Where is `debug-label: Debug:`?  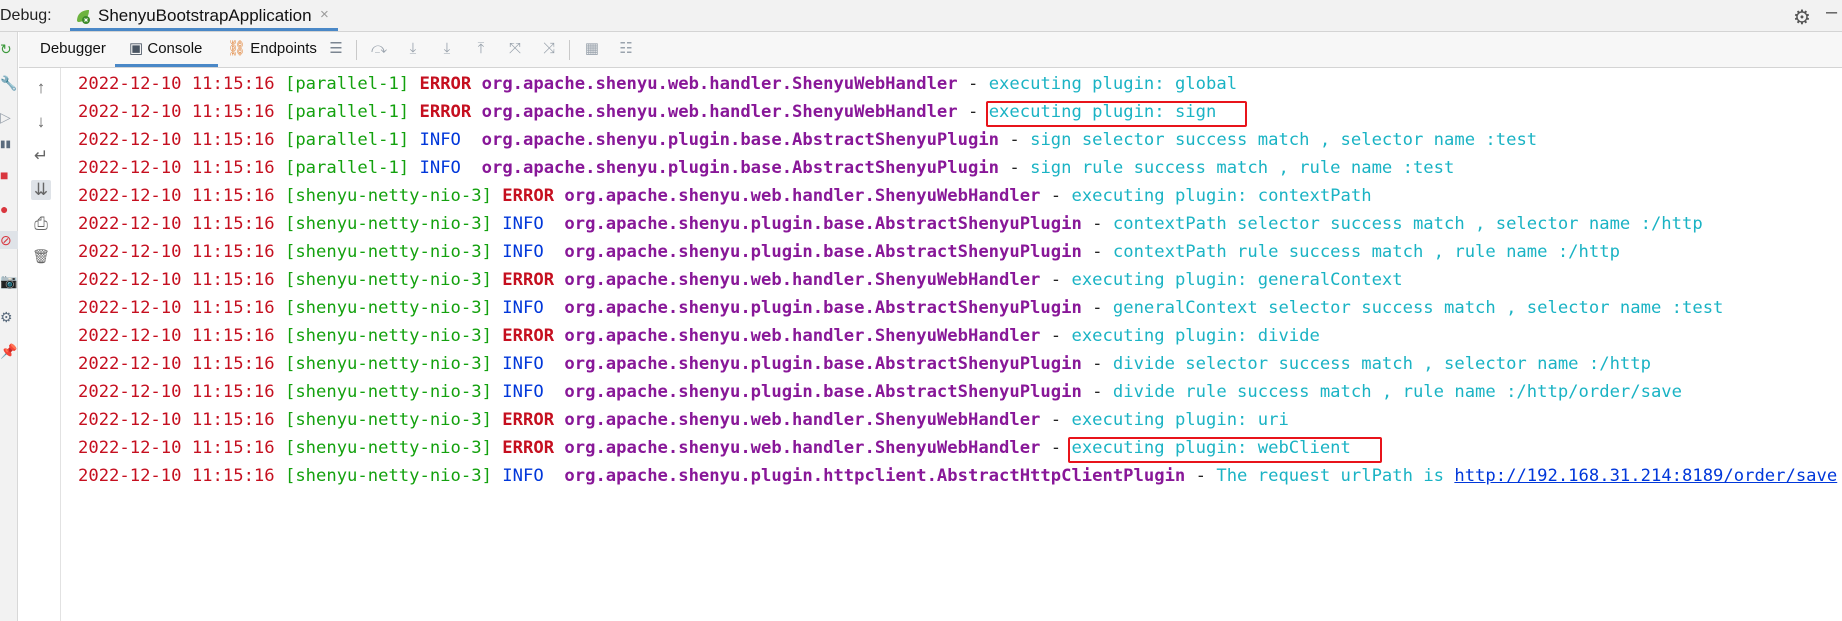
debug-label: Debug: is located at coordinates (26, 15).